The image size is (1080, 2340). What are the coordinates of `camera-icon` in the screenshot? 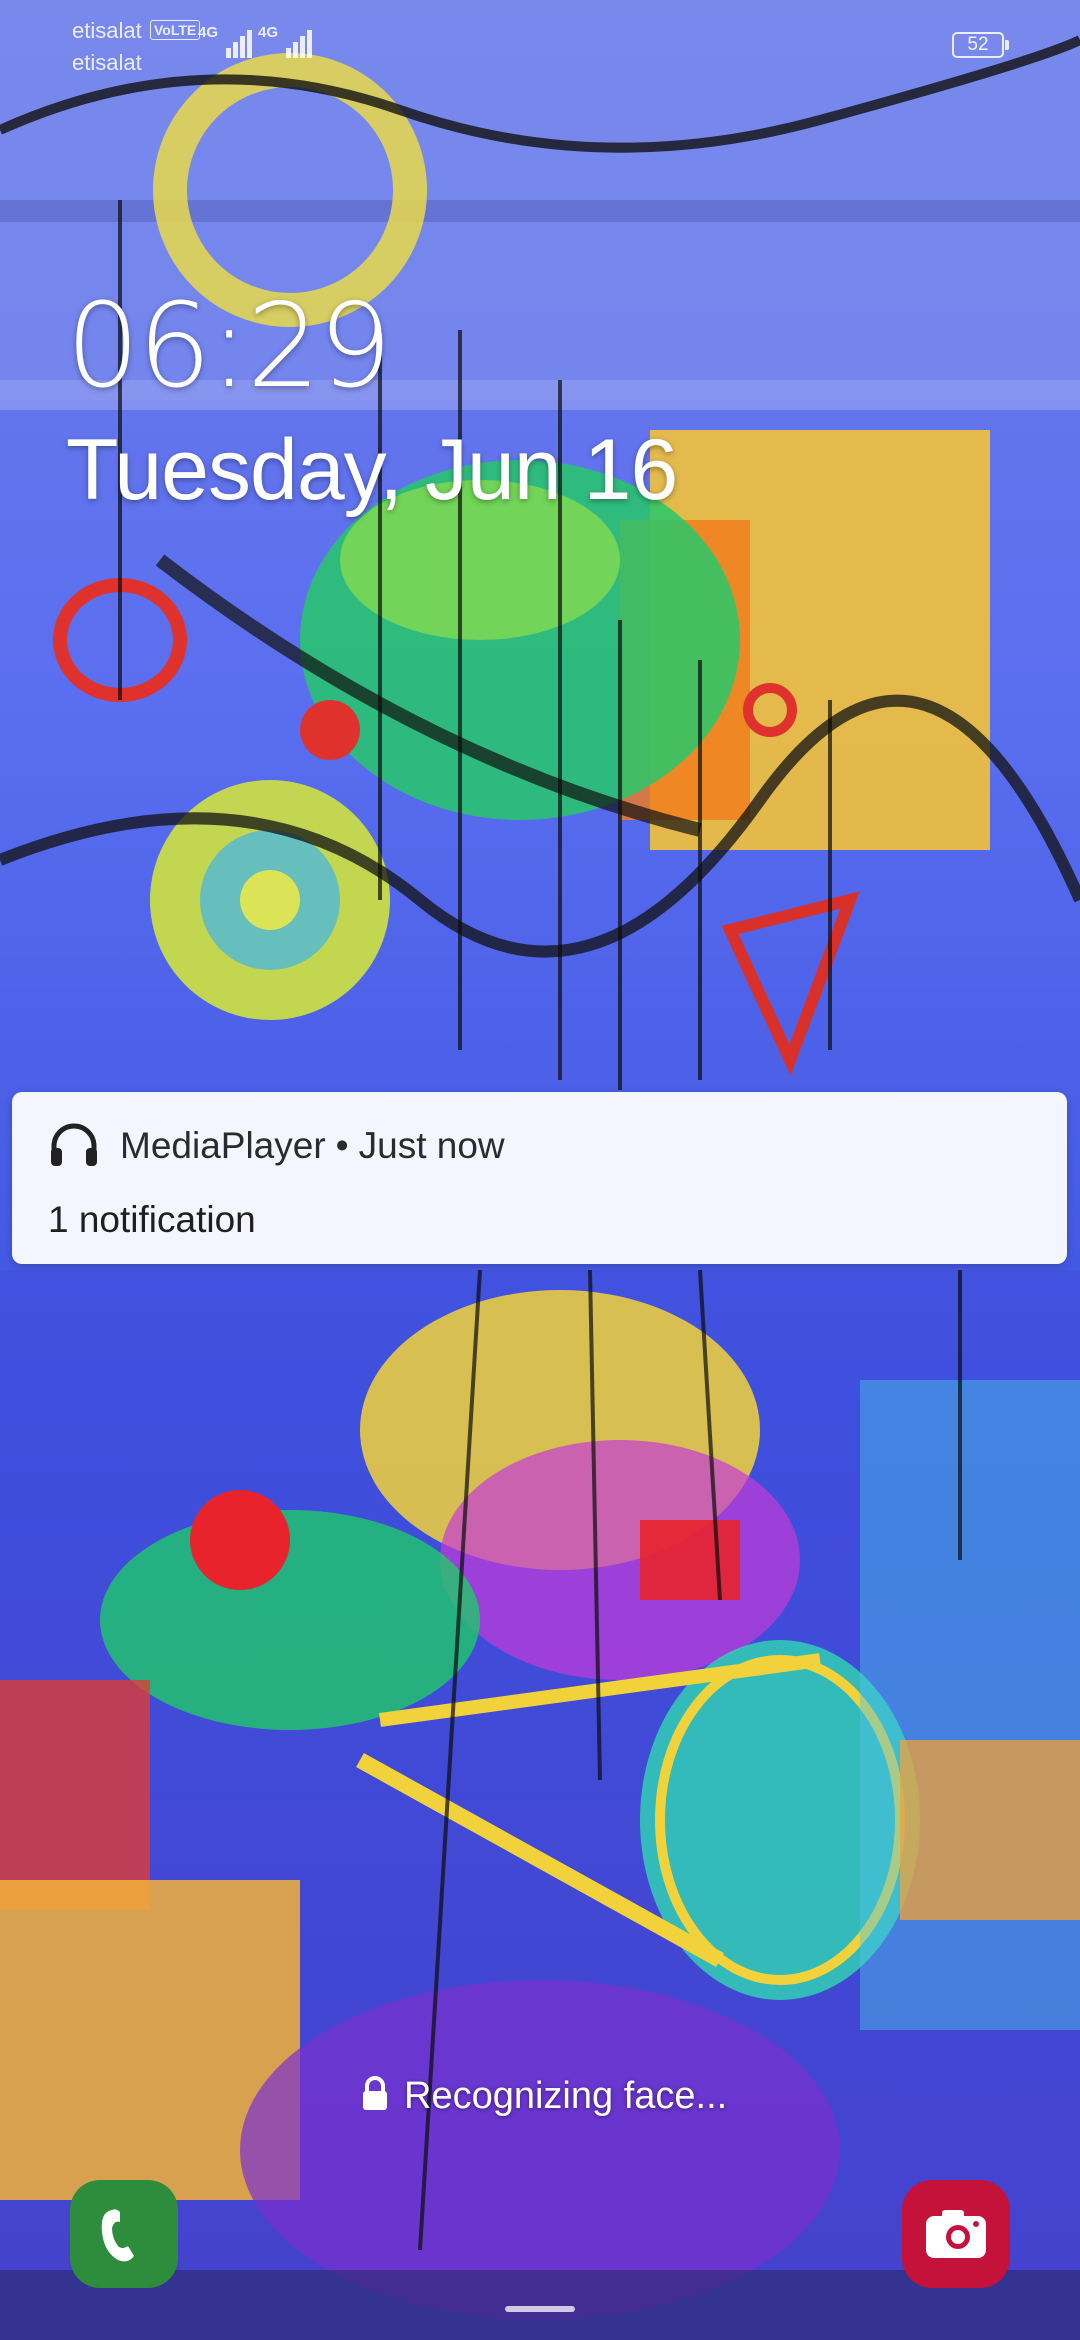 It's located at (956, 2234).